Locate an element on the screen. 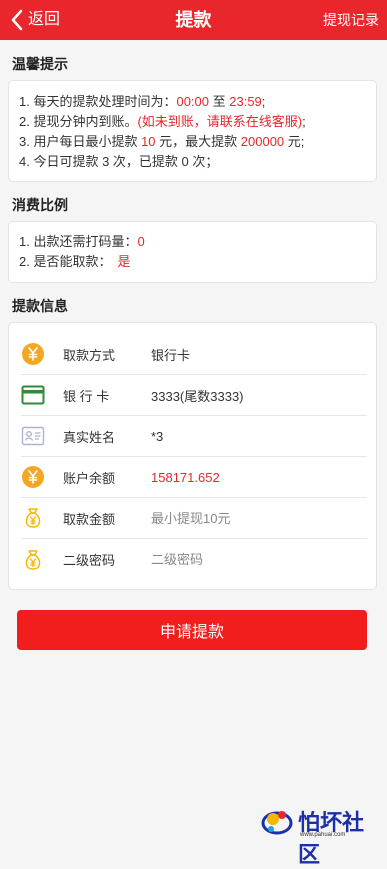 This screenshot has height=869, width=387. bank-card-icon is located at coordinates (33, 395).